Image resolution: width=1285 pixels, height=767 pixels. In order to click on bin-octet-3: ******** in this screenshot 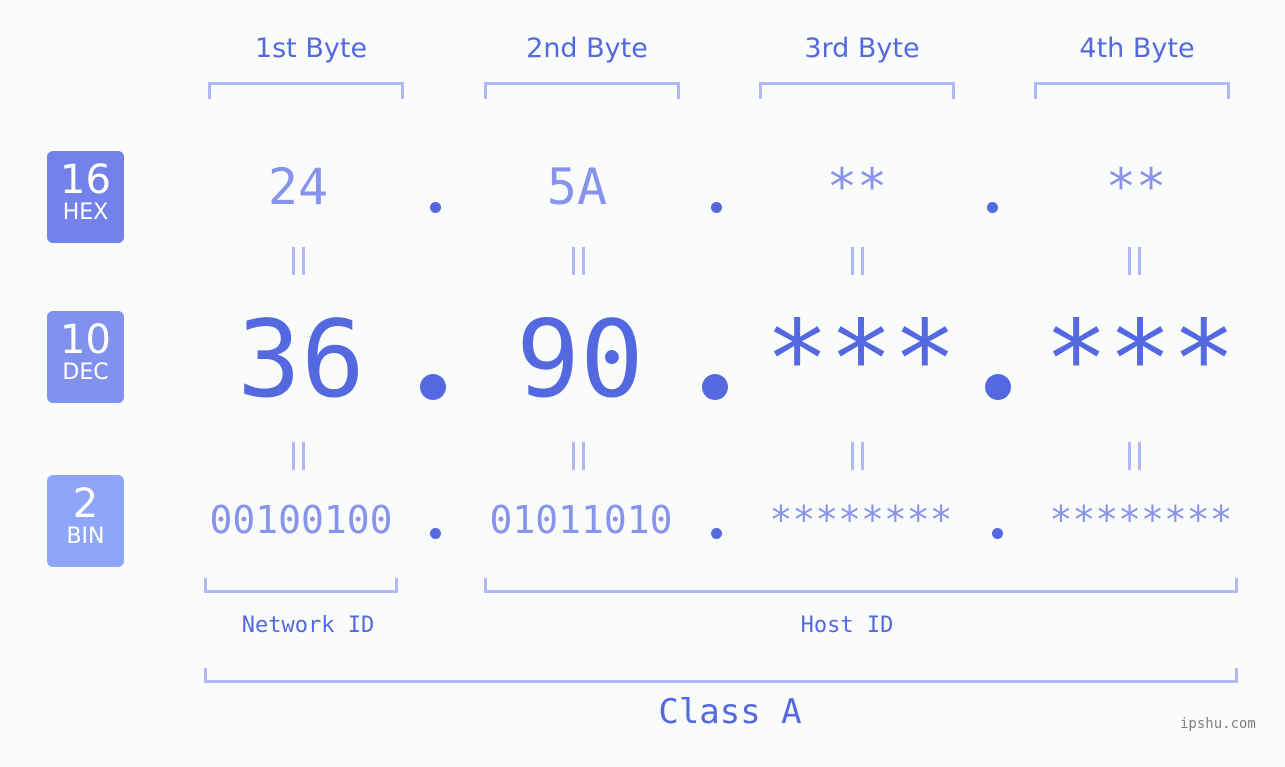, I will do `click(861, 520)`.